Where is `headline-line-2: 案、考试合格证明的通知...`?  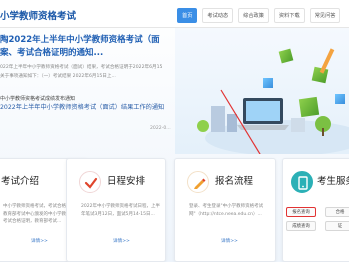 headline-line-2: 案、考试合格证明的通知... is located at coordinates (52, 53).